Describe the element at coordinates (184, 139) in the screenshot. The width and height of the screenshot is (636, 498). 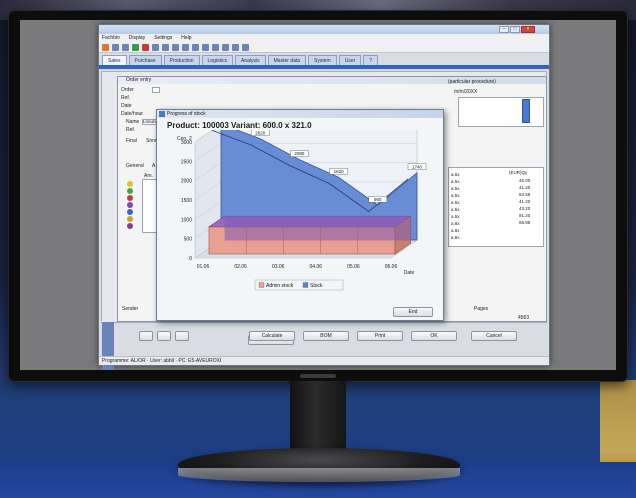
I see `y-axis-label: Cen. 2` at that location.